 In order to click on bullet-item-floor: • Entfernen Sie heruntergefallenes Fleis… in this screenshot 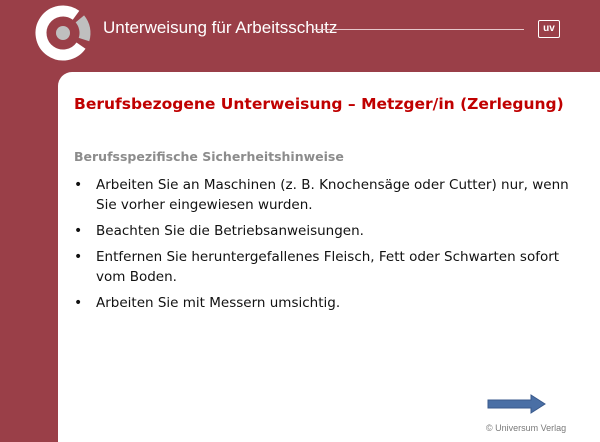, I will do `click(322, 267)`.